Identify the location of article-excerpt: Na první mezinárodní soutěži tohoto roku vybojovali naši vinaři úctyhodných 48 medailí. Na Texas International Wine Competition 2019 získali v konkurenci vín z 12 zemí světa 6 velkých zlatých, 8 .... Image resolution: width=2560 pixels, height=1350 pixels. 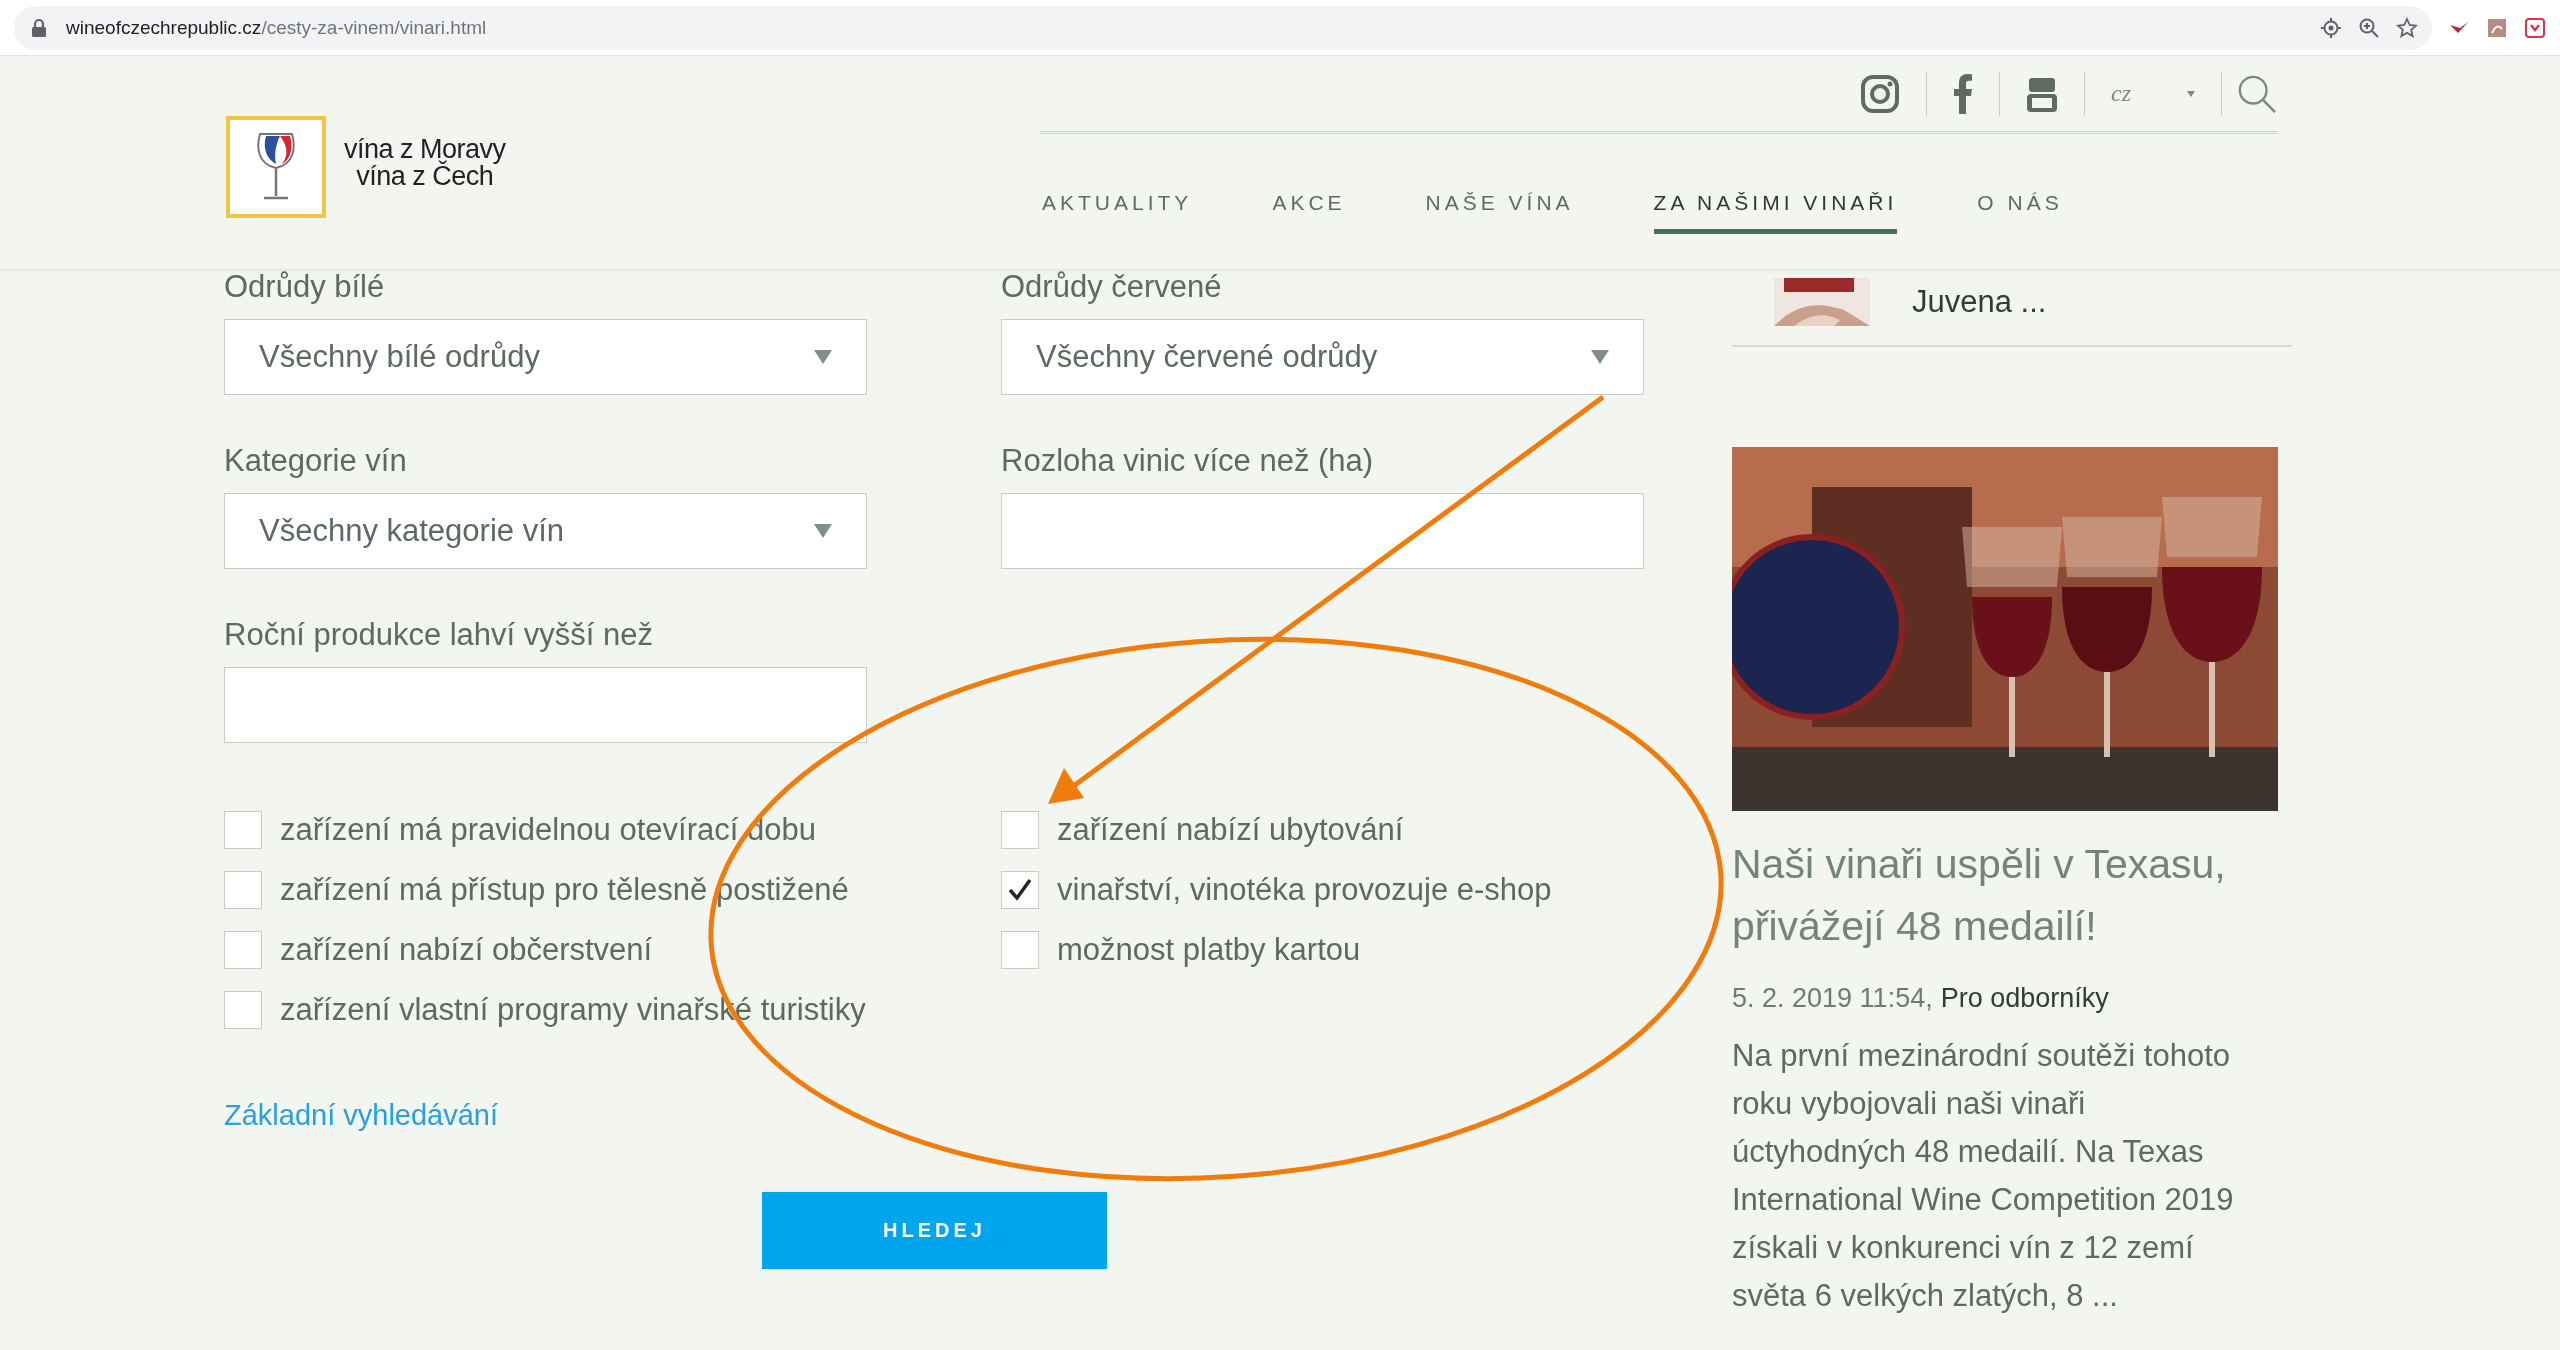
(1983, 1176).